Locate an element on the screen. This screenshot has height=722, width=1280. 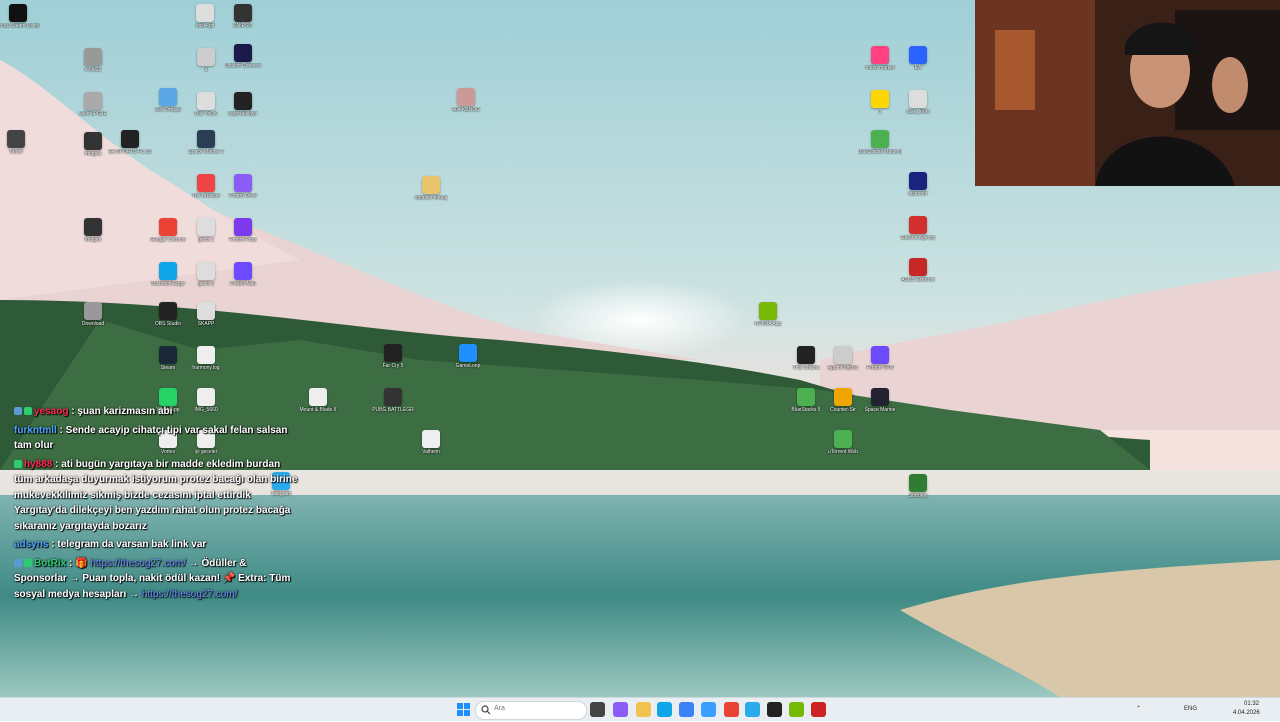
desktop-icon: 404 KBNOR is located at coordinates (466, 100).